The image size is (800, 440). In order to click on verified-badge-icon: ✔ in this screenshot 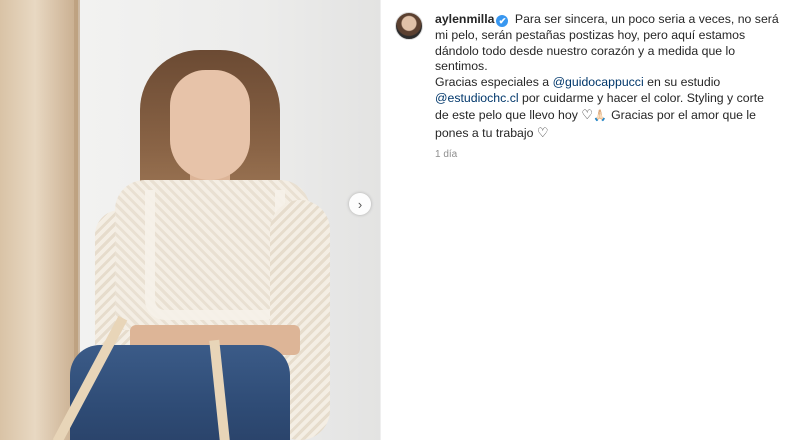, I will do `click(502, 21)`.